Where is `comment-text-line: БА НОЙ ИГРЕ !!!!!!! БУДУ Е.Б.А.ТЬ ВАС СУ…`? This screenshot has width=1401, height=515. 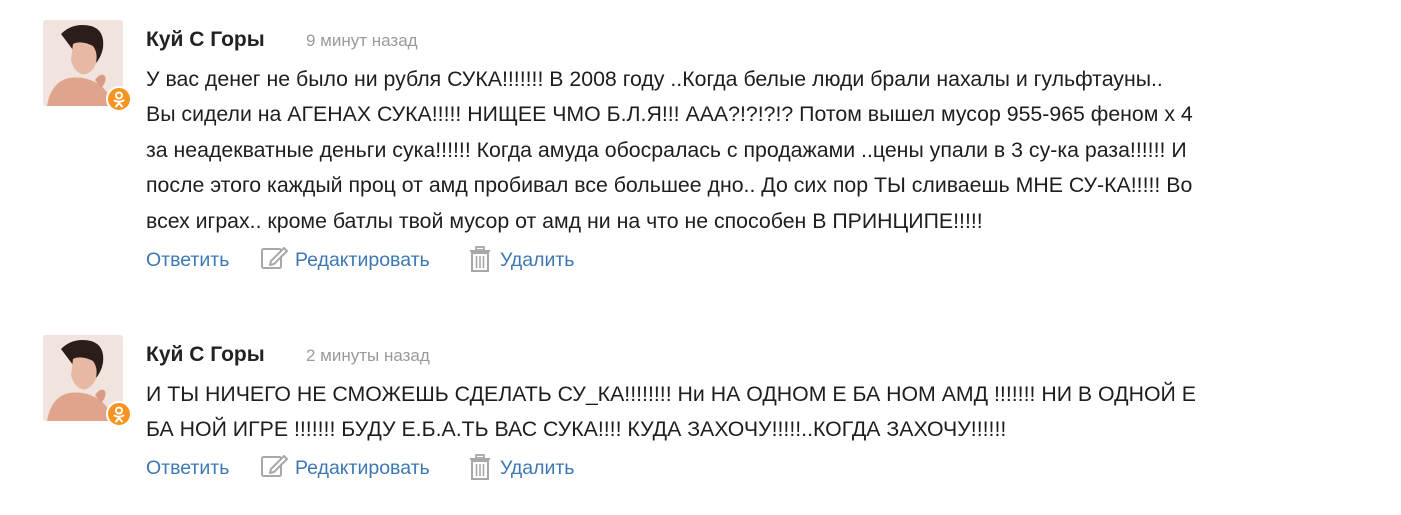 comment-text-line: БА НОЙ ИГРЕ !!!!!!! БУДУ Е.Б.А.ТЬ ВАС СУ… is located at coordinates (576, 429).